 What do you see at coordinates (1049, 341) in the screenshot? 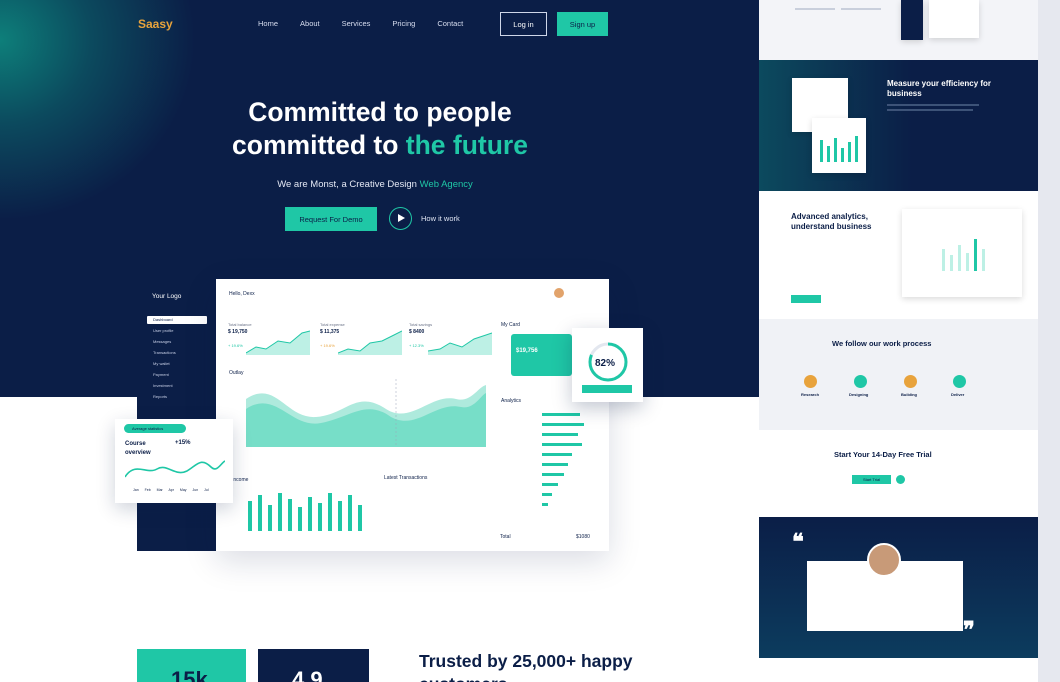
I see `scrollbar-track` at bounding box center [1049, 341].